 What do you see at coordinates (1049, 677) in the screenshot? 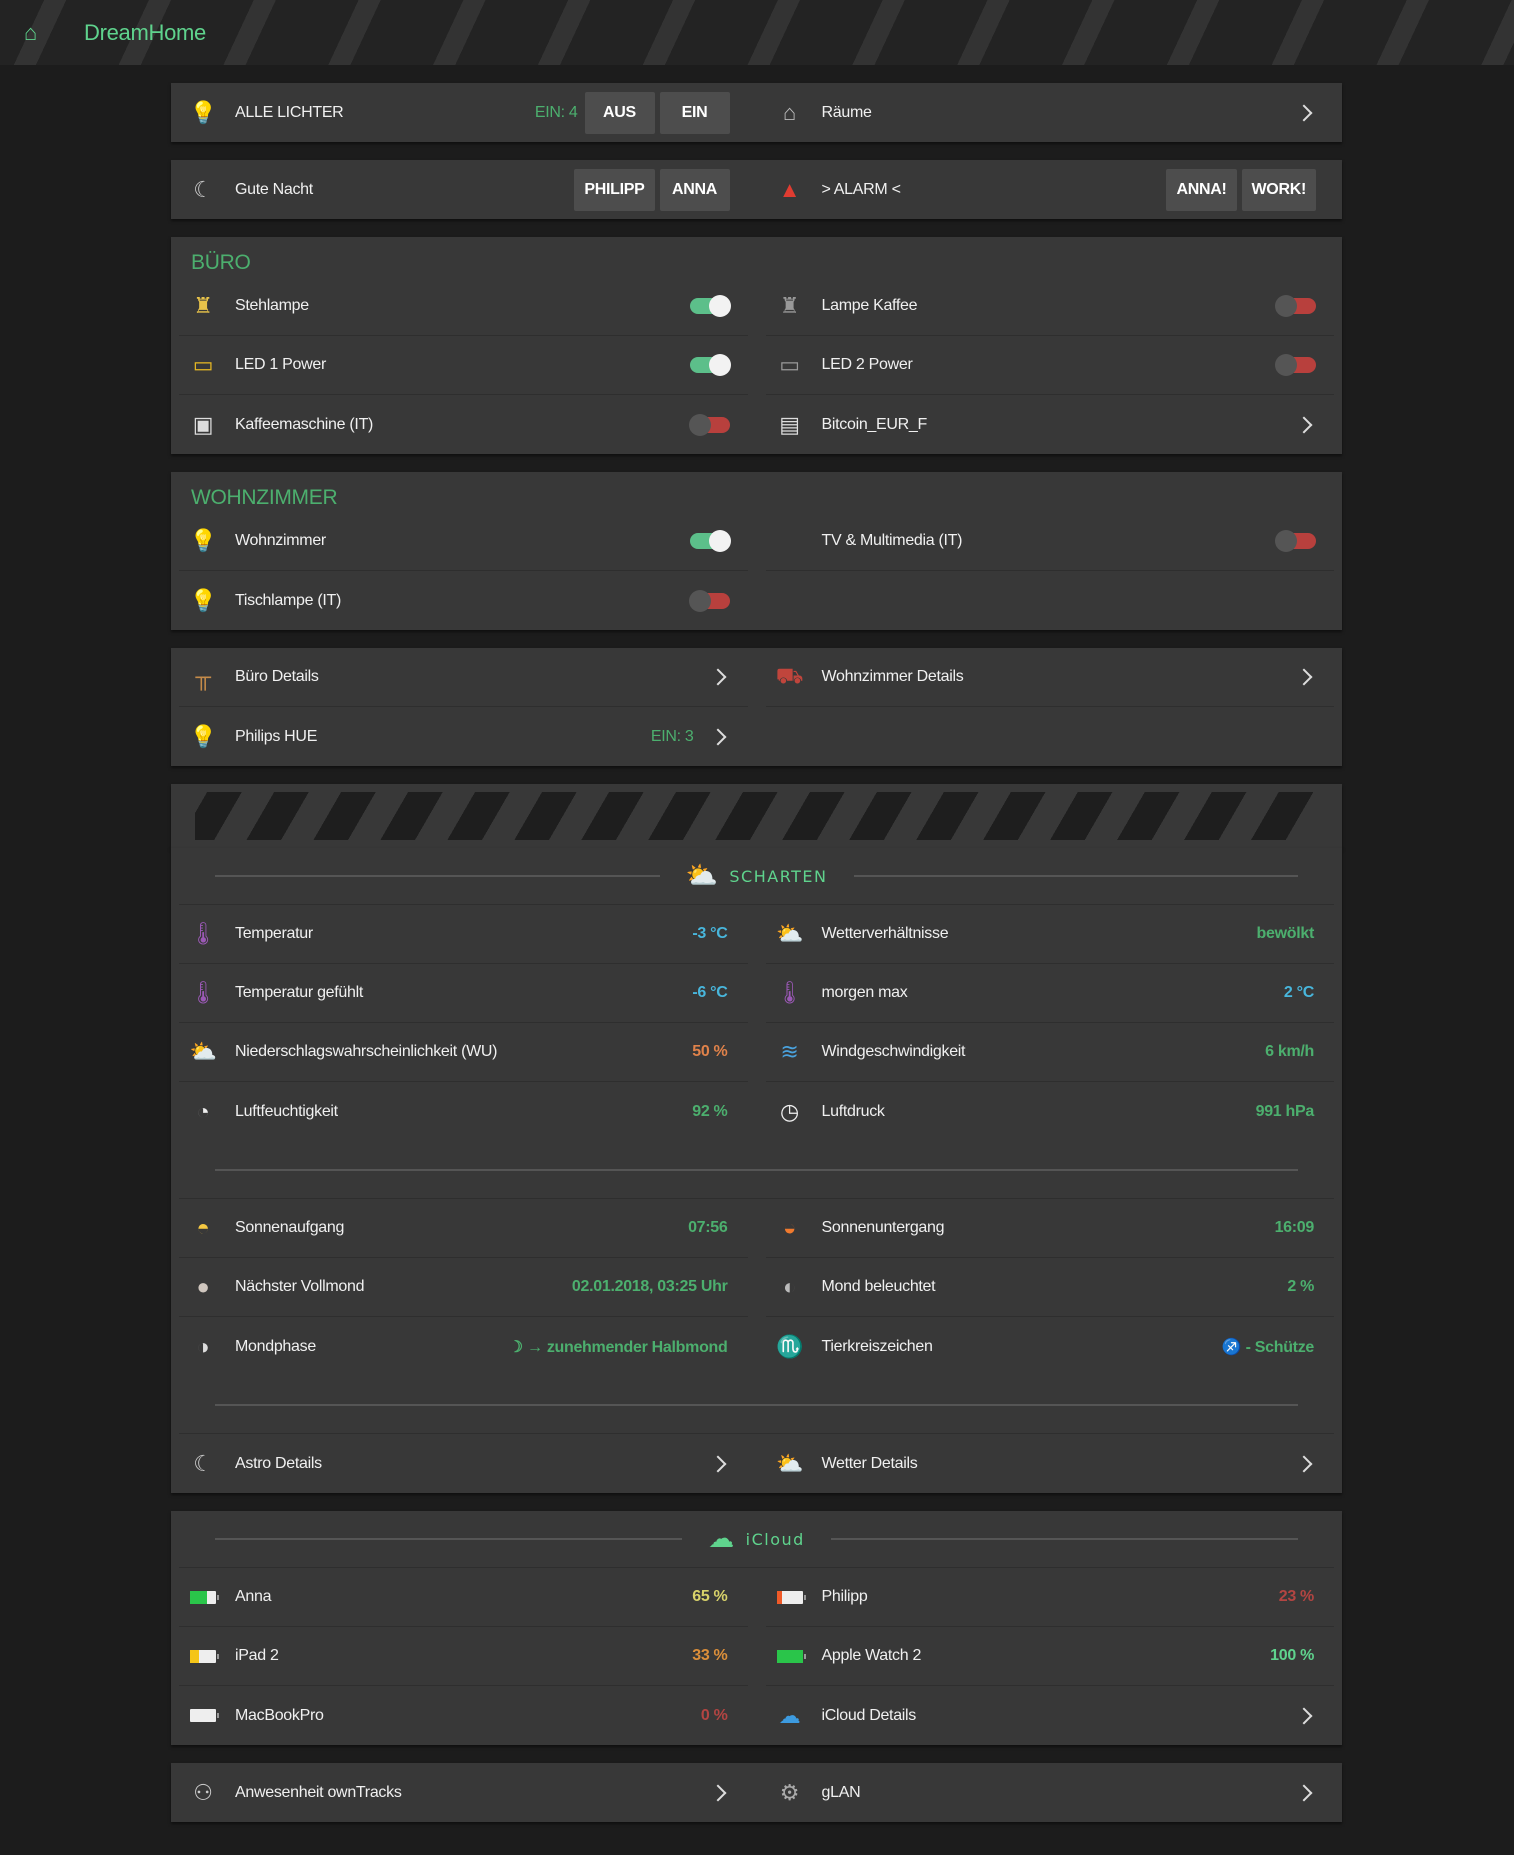
I see `item-wohnzimmer-details: ⛟ Wohnzimmer Details` at bounding box center [1049, 677].